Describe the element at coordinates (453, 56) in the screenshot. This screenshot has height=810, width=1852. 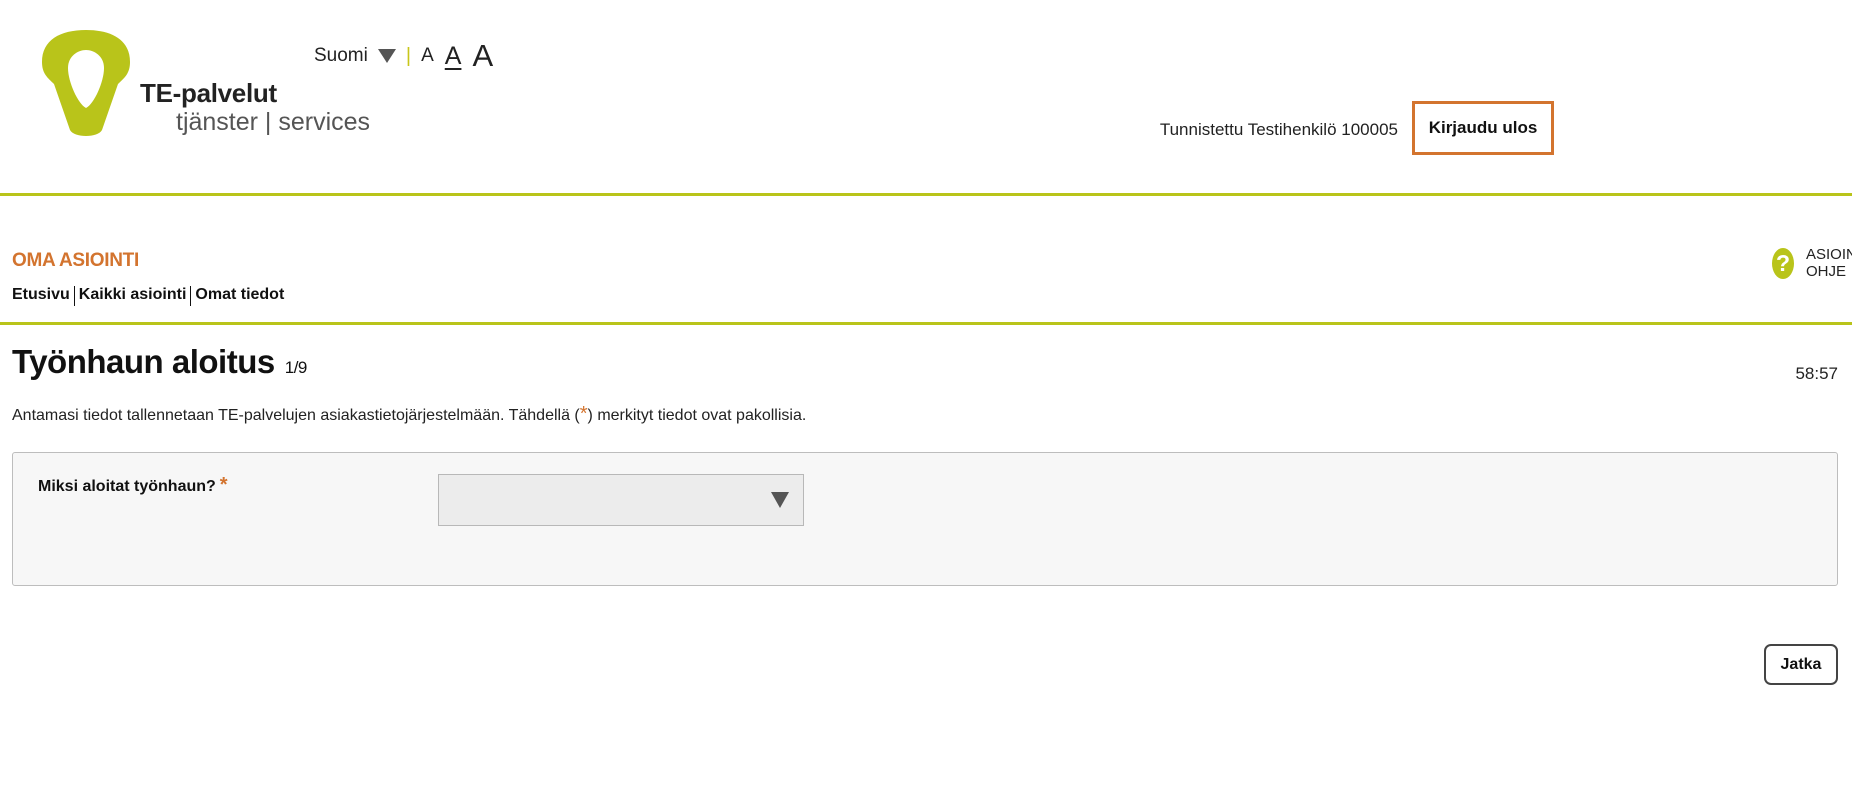
I see `font-size-medium-button: A` at that location.